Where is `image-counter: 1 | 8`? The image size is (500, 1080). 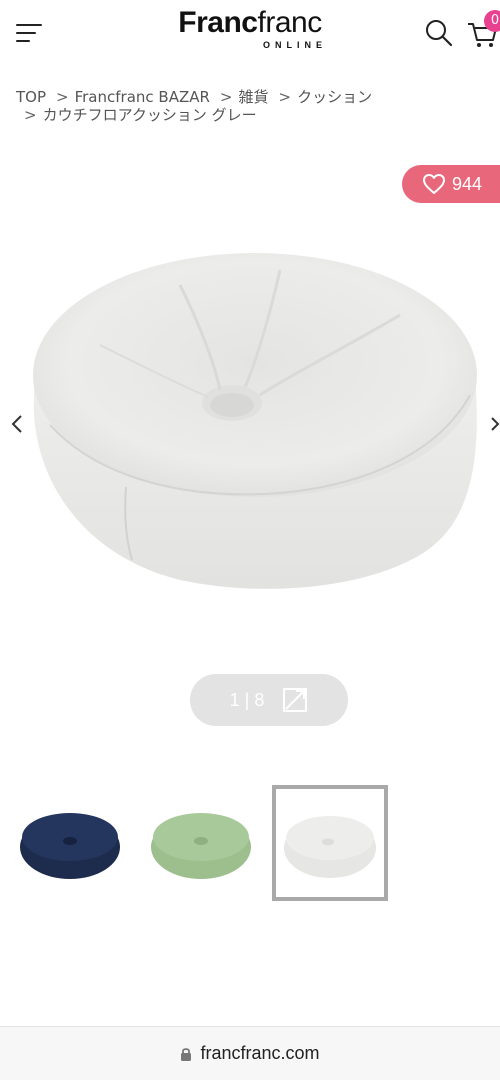 image-counter: 1 | 8 is located at coordinates (269, 700).